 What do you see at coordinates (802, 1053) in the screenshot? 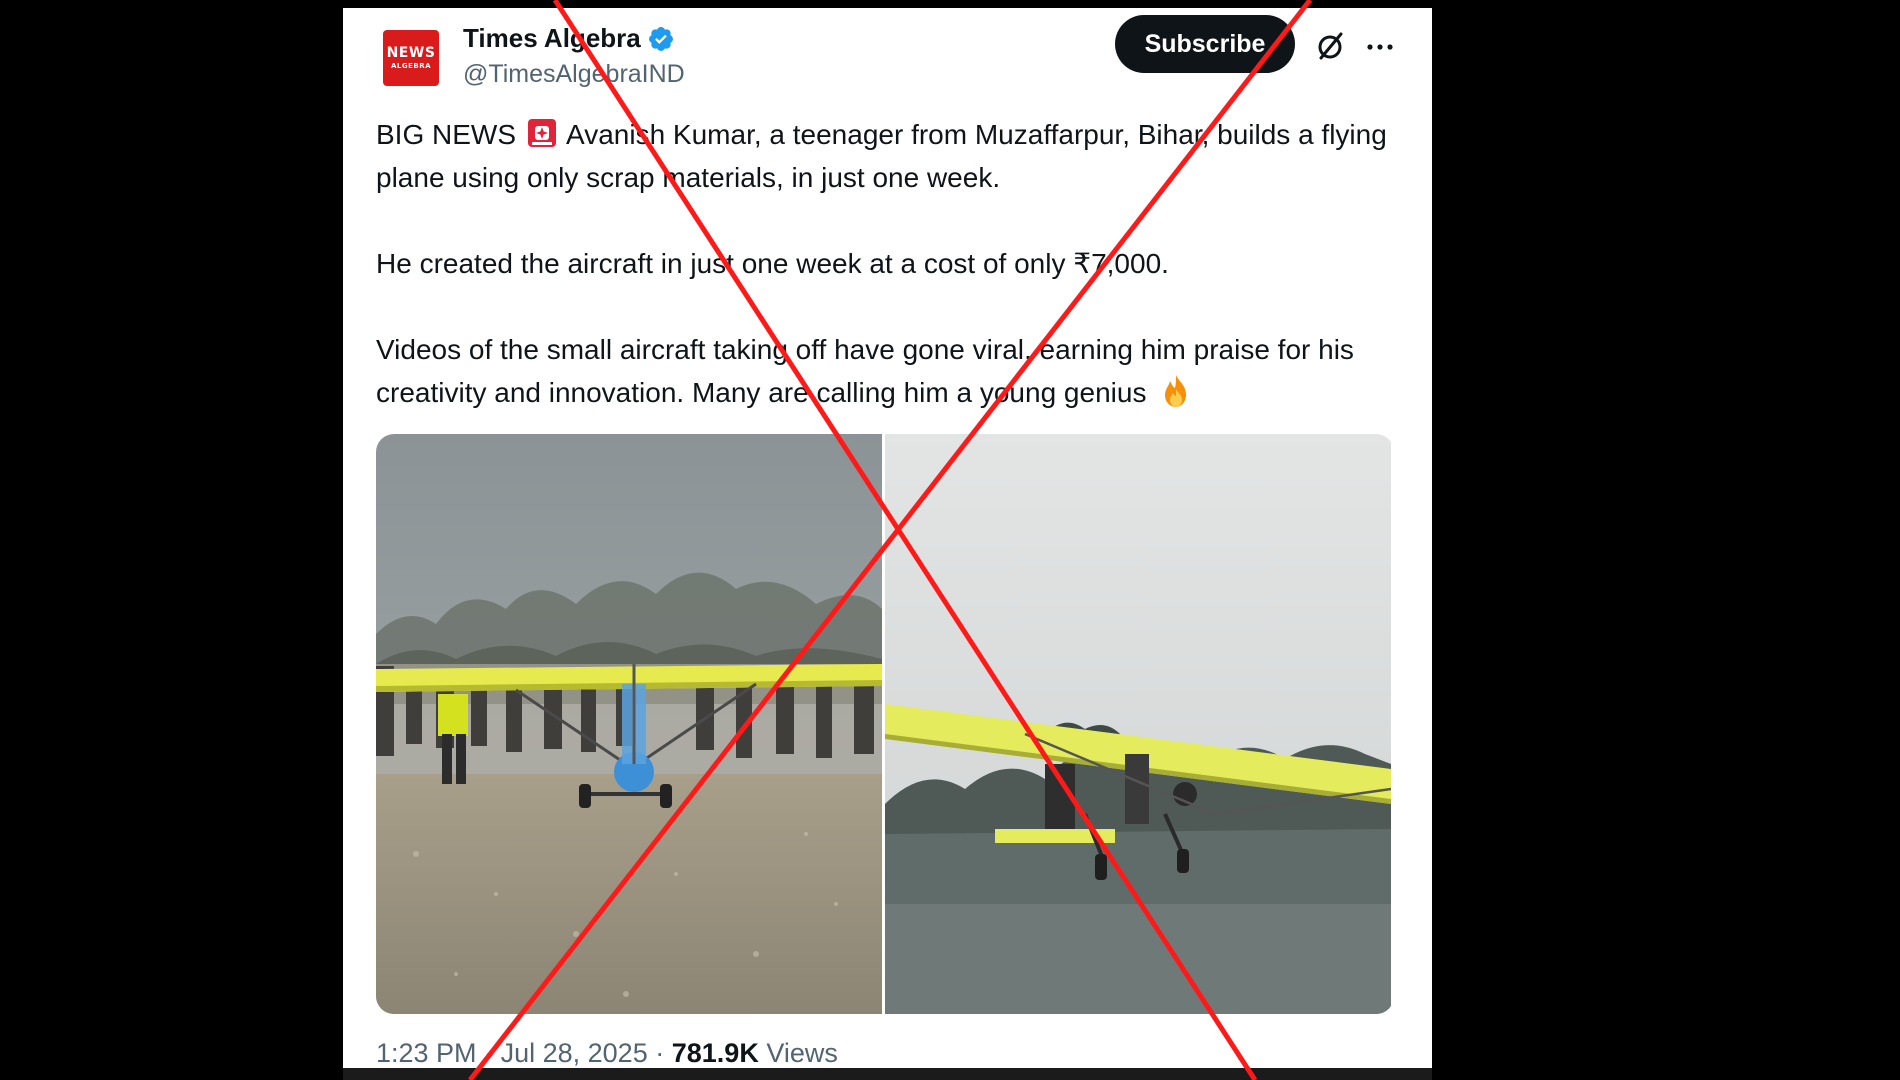
I see `views-label: Views` at bounding box center [802, 1053].